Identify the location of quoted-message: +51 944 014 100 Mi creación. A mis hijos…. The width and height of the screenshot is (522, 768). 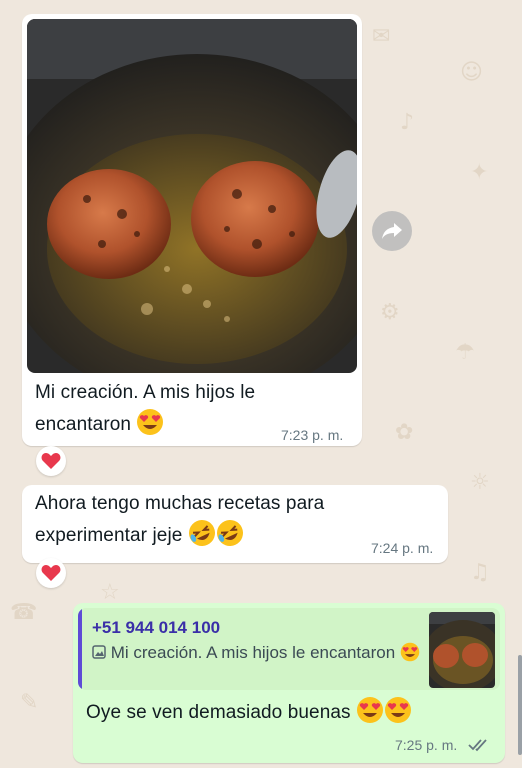
(289, 649).